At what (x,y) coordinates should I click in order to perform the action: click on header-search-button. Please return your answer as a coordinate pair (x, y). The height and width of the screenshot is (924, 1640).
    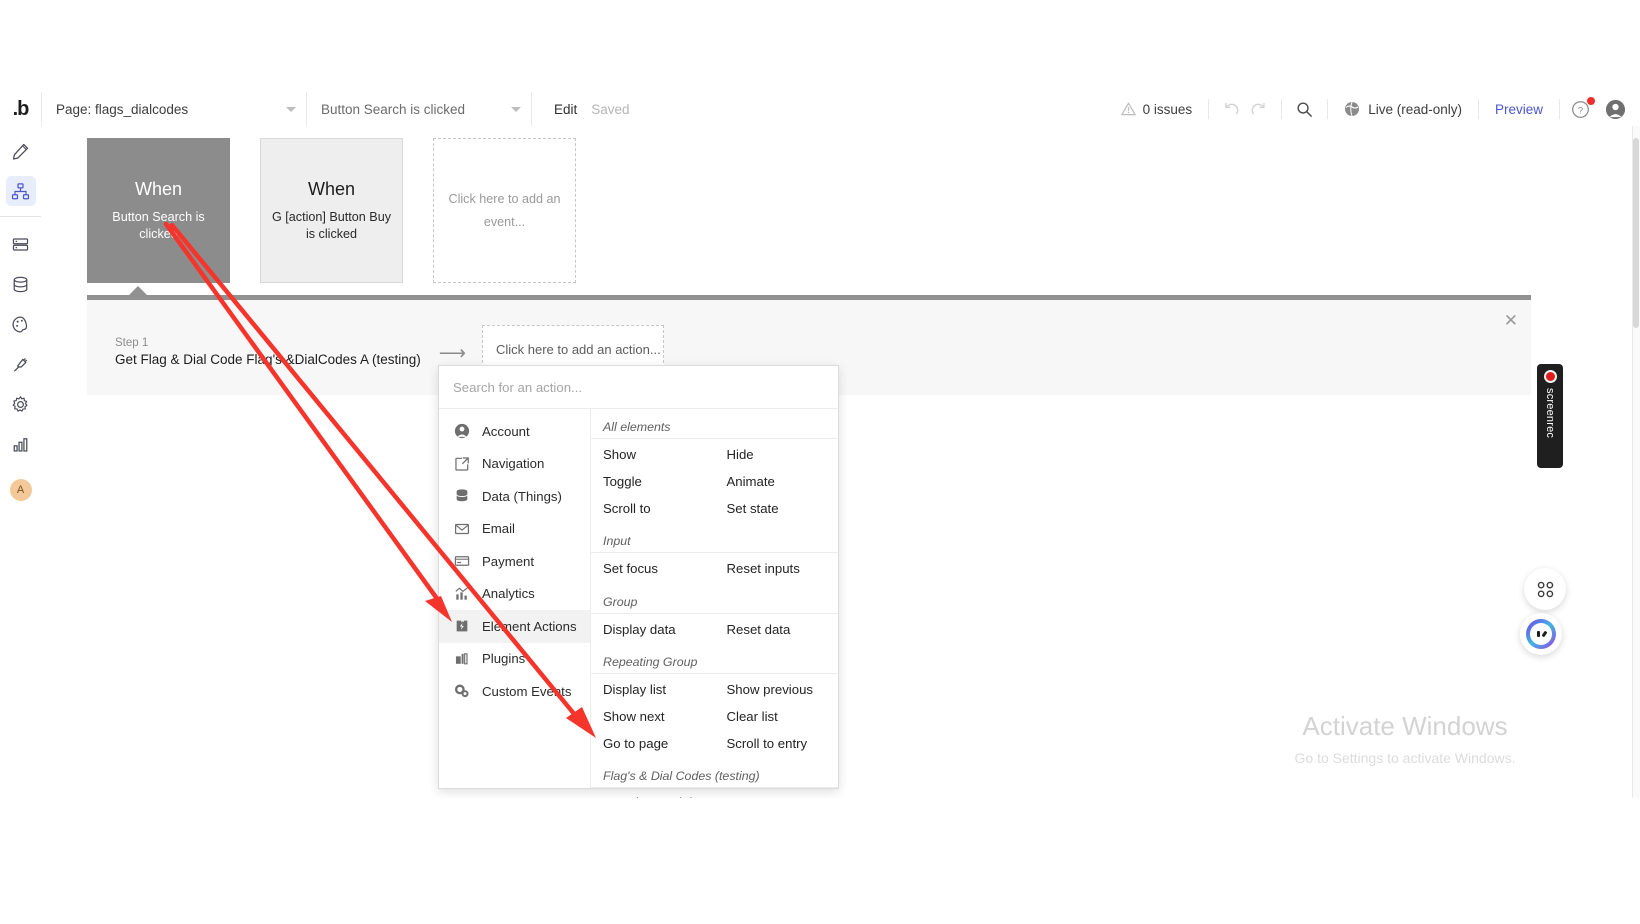
    Looking at the image, I should click on (1305, 109).